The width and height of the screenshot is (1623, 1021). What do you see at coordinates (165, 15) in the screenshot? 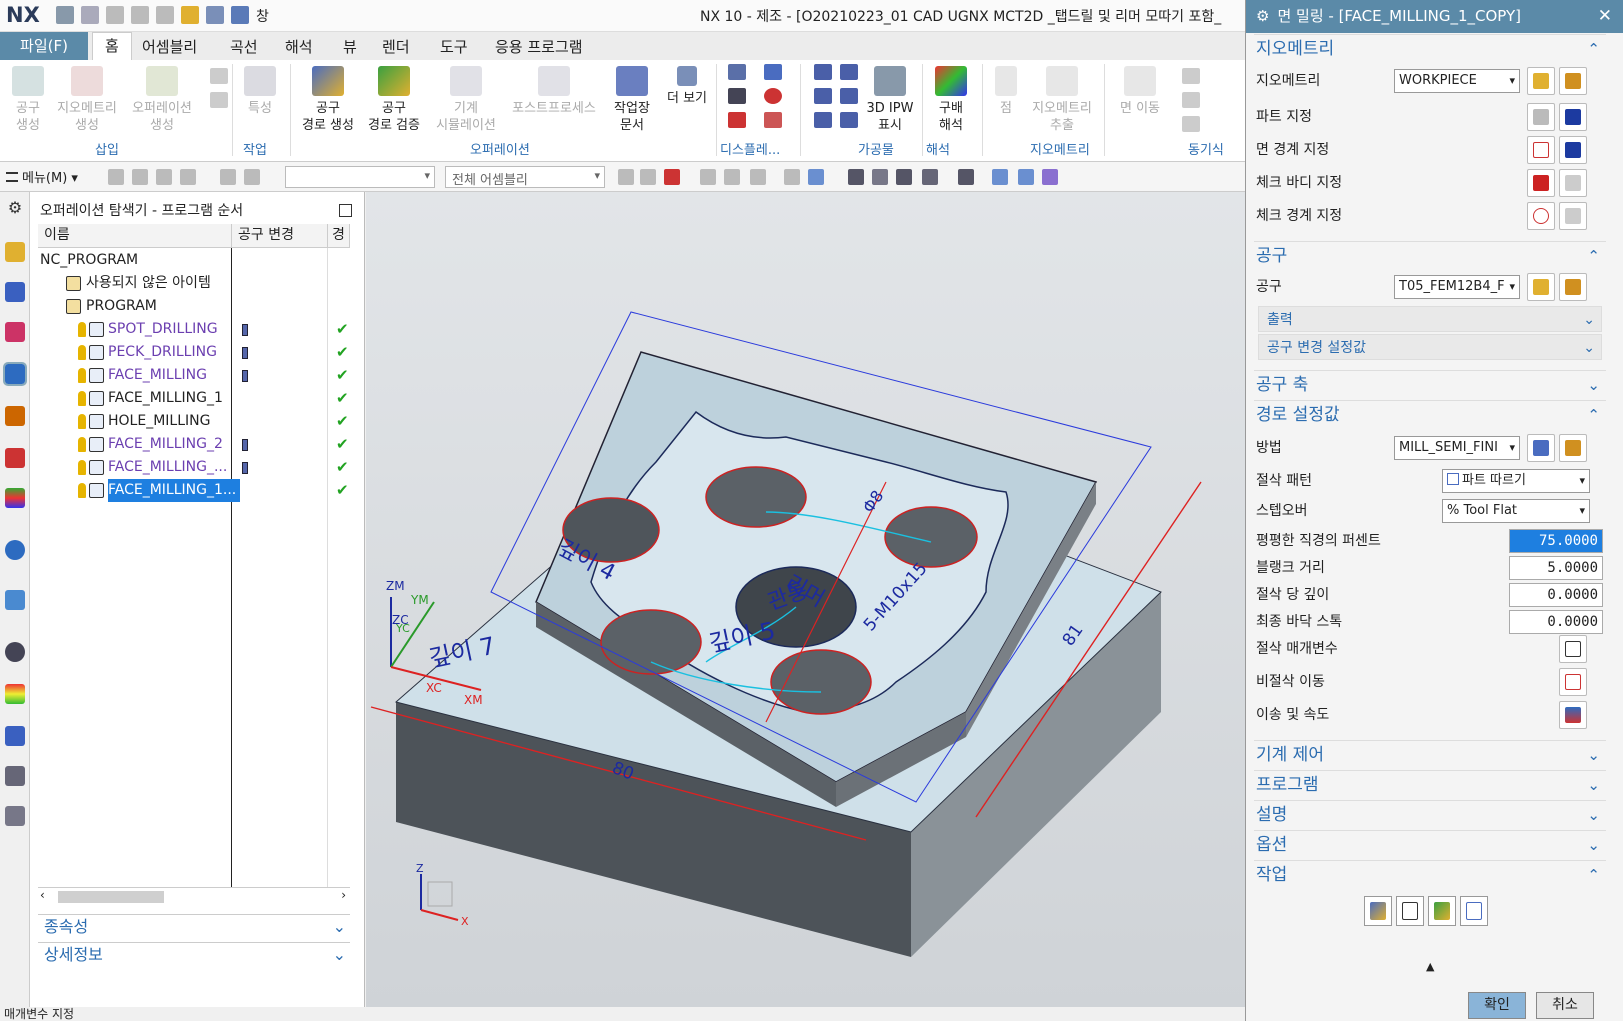
I see `paste-icon` at bounding box center [165, 15].